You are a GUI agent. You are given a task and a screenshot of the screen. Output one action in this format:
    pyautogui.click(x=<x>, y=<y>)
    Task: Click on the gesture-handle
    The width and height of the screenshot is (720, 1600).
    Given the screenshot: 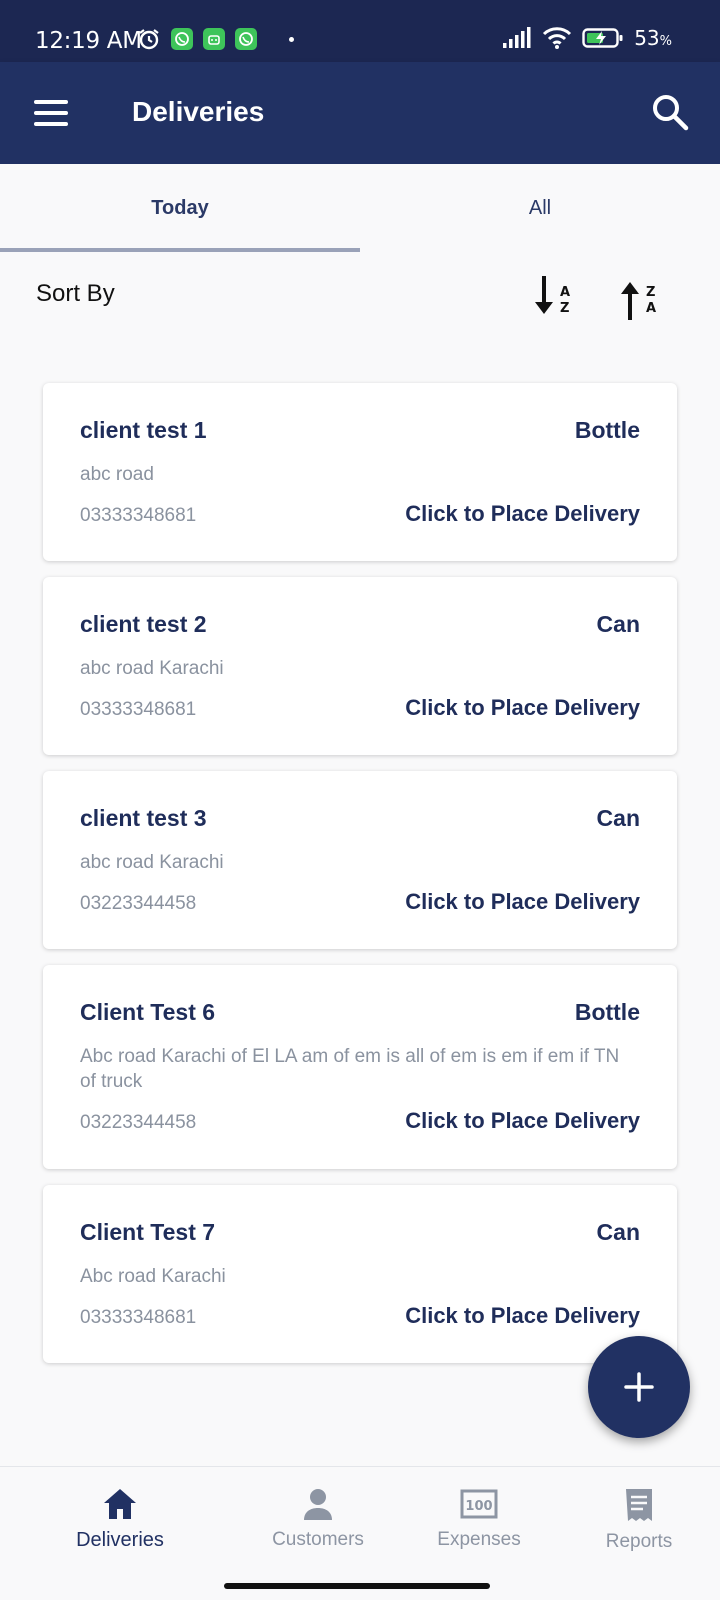 What is the action you would take?
    pyautogui.click(x=357, y=1586)
    